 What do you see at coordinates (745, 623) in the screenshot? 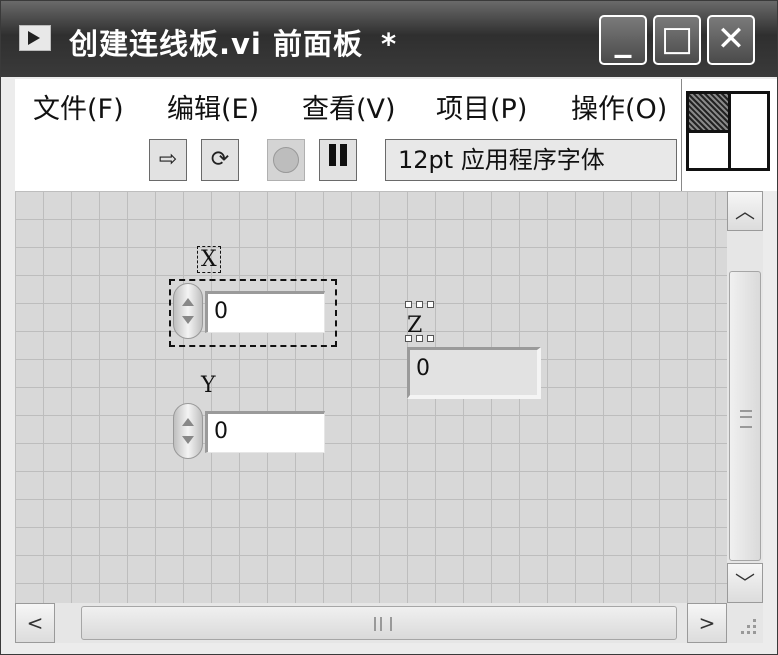
I see `resize-grip` at bounding box center [745, 623].